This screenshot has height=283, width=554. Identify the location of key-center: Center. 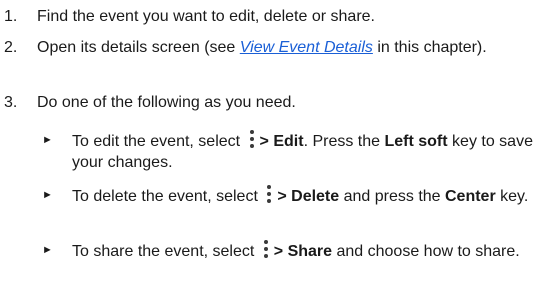
(470, 196).